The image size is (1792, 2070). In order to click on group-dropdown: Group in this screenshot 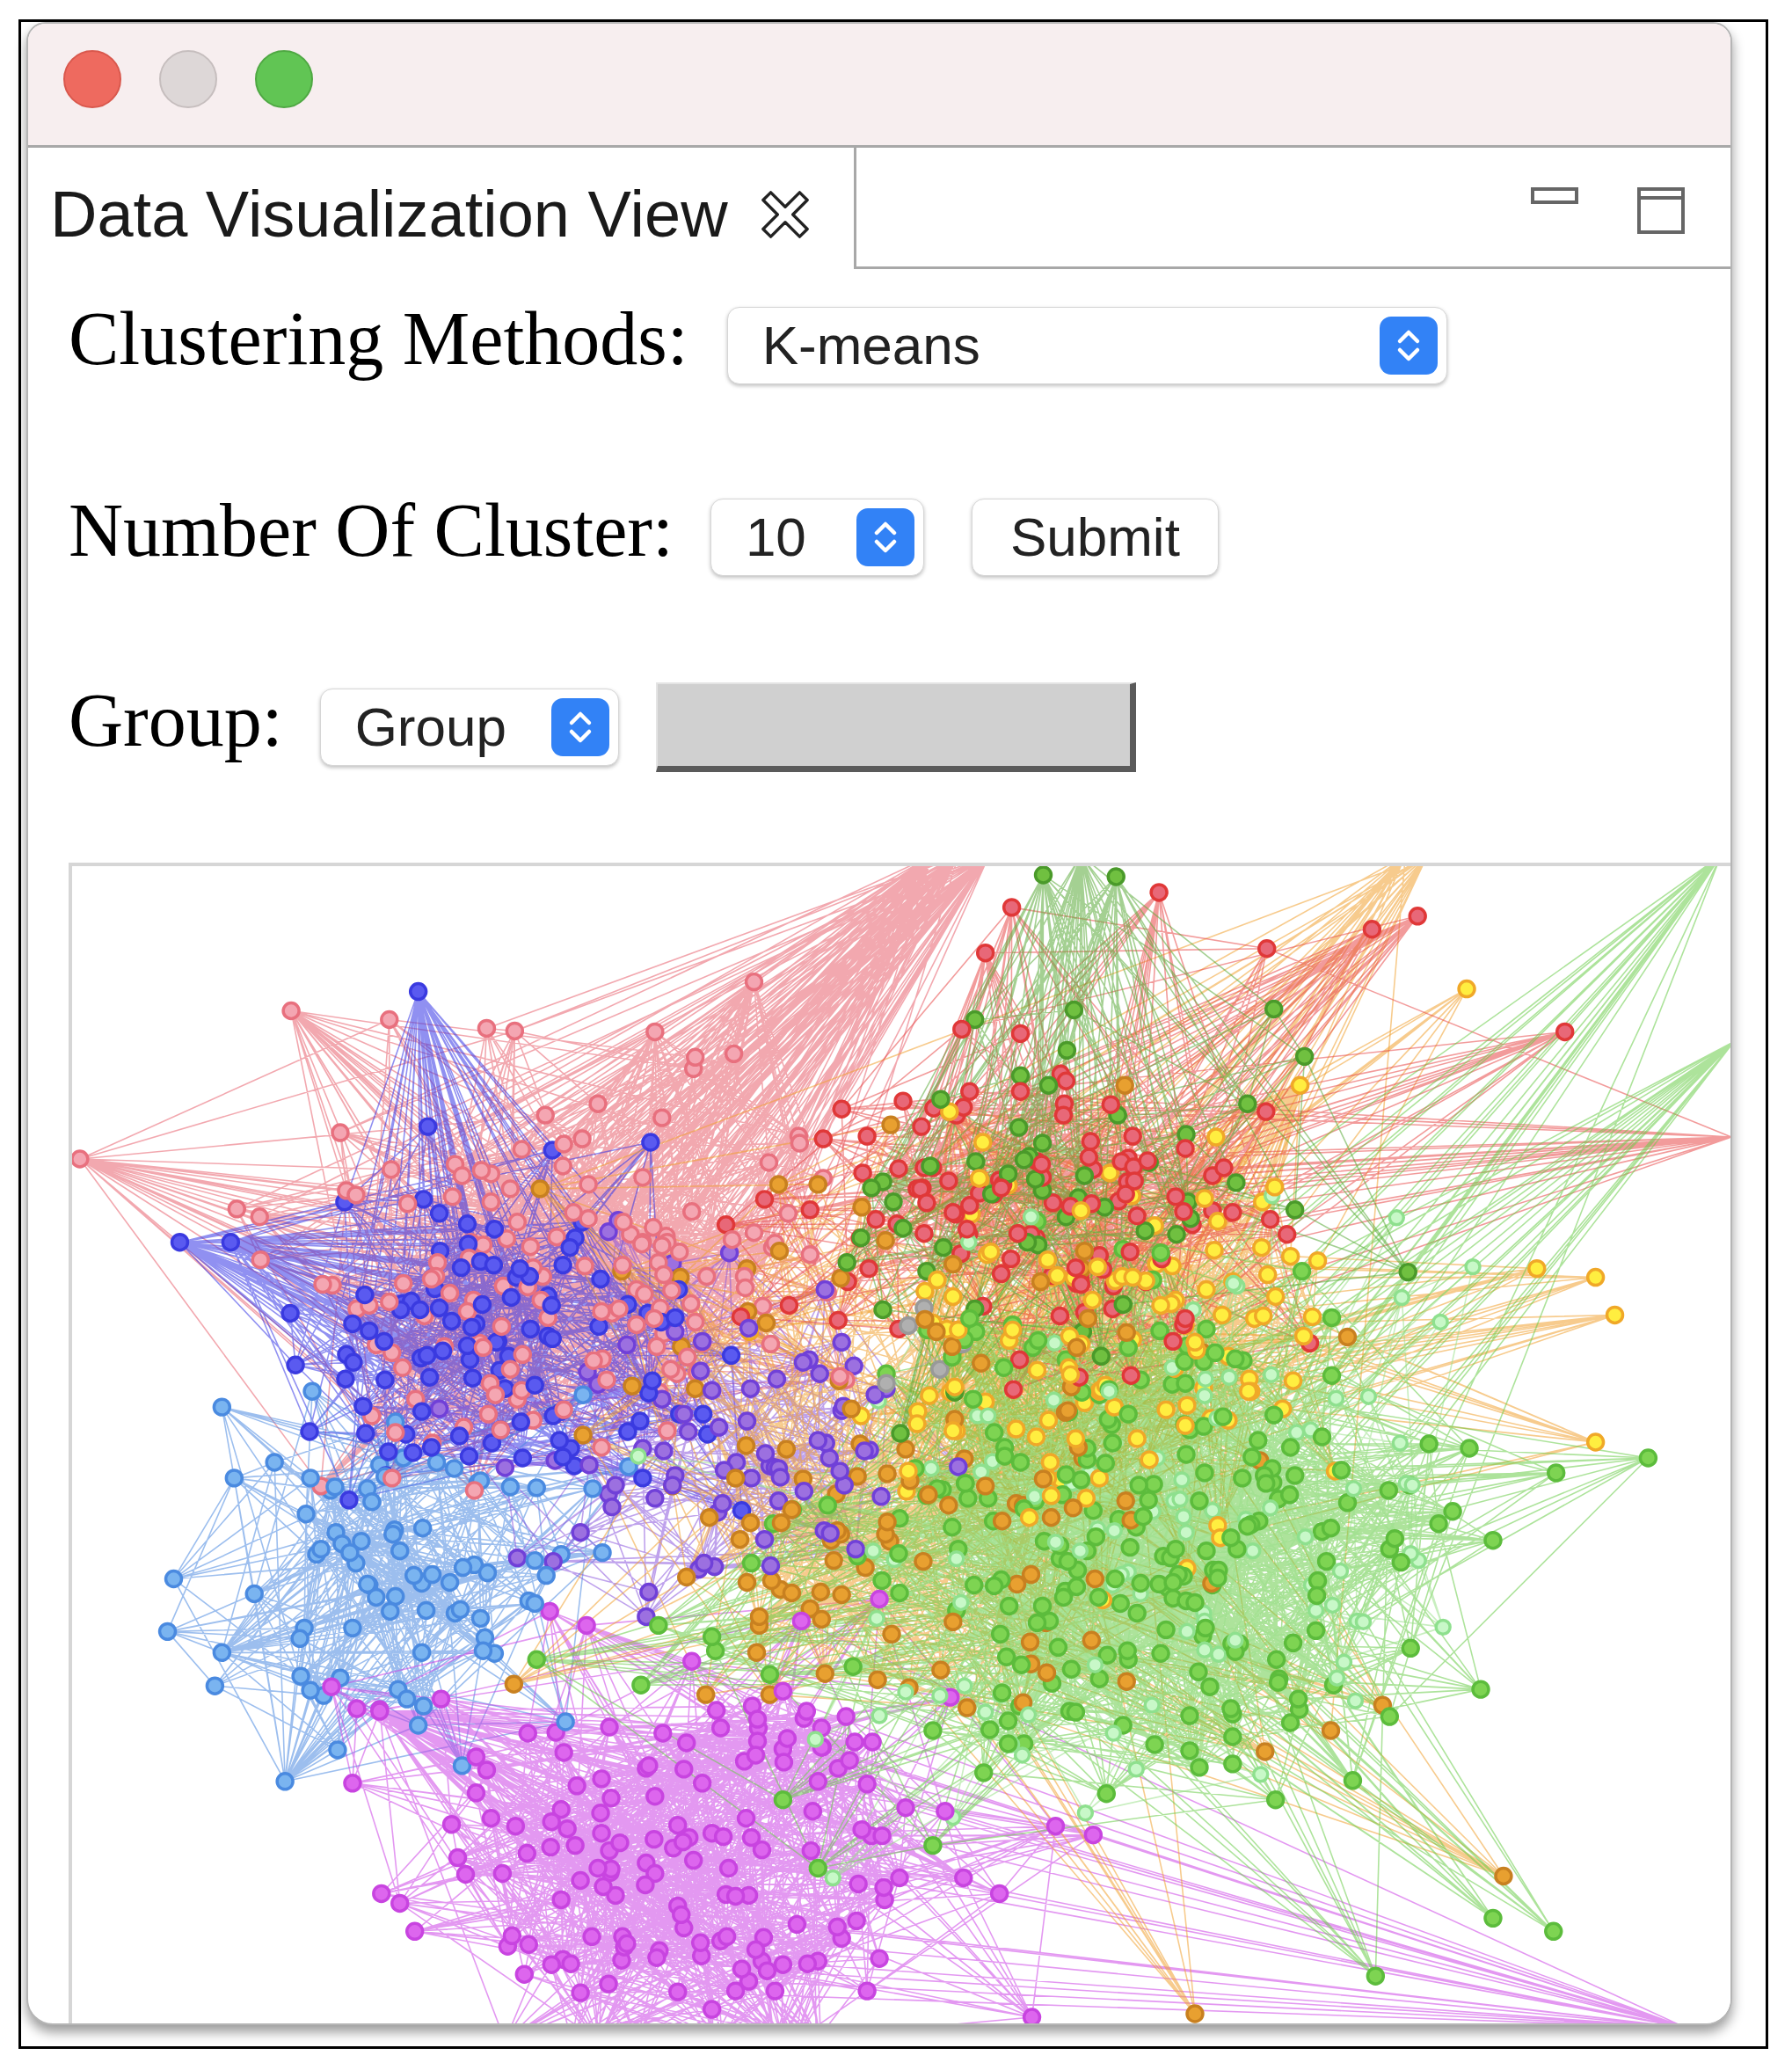, I will do `click(469, 727)`.